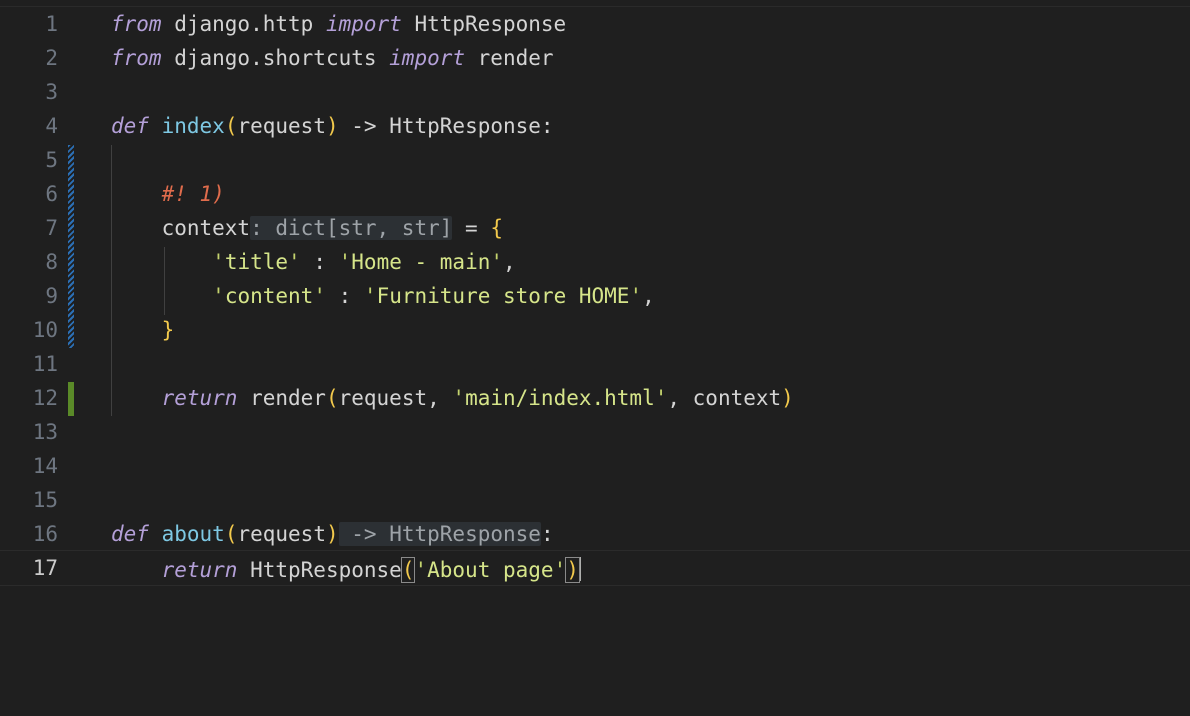  I want to click on code-line: 16 def about(request) -> HttpResponse:, so click(595, 534).